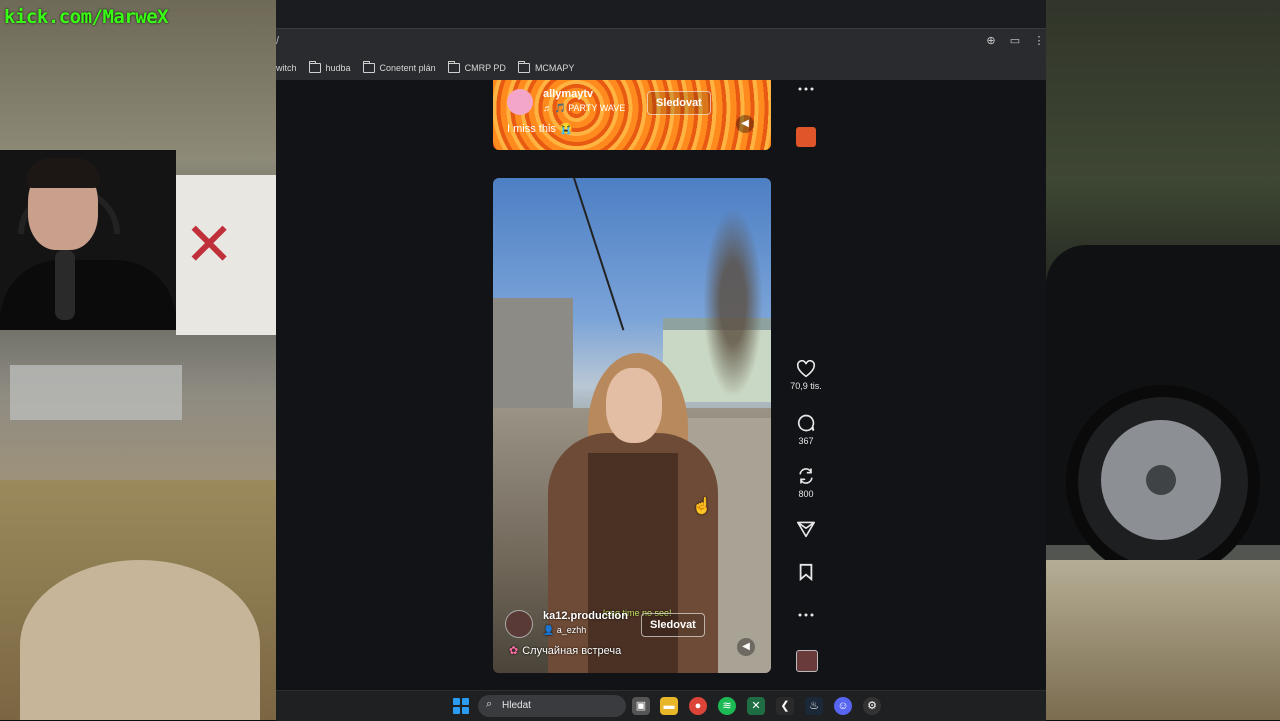  I want to click on taskbar-search-placeholder: Hledat, so click(516, 705).